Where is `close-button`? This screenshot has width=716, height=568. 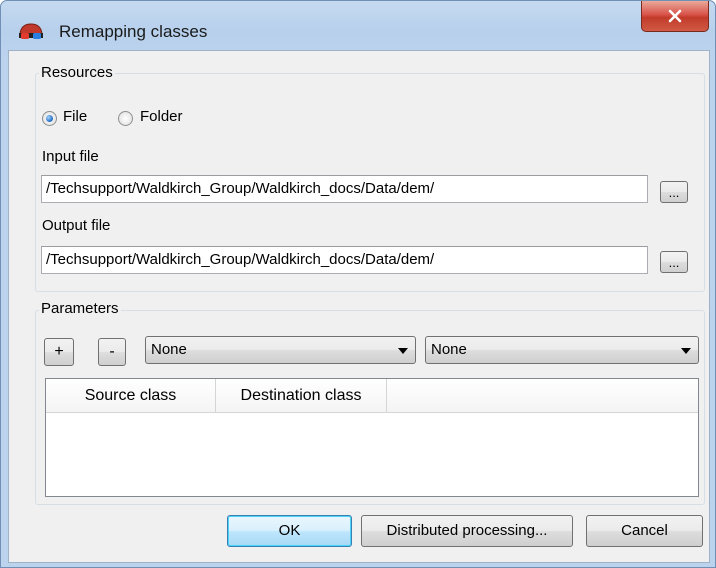 close-button is located at coordinates (675, 16).